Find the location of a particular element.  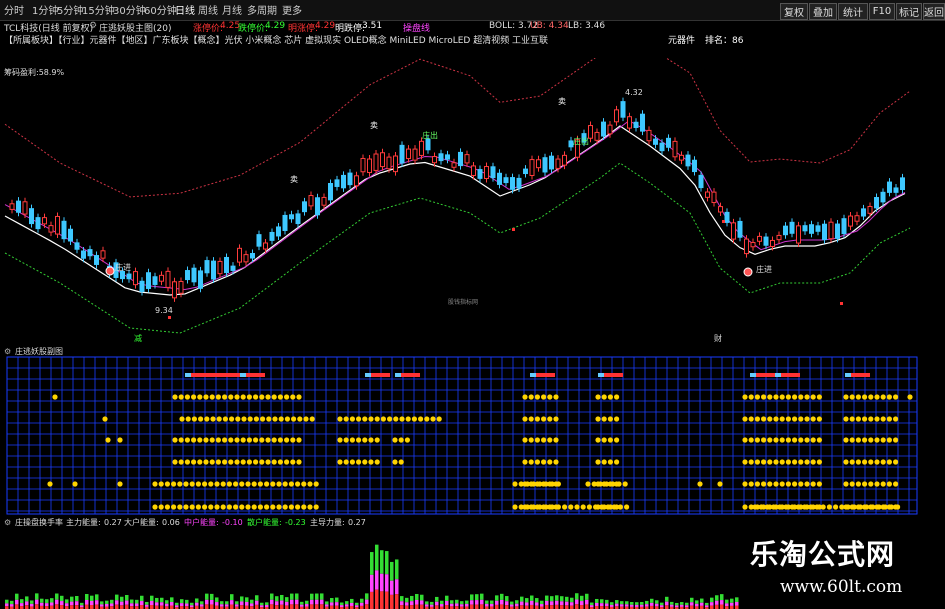

period-tab-1min: 1分钟 is located at coordinates (45, 9).